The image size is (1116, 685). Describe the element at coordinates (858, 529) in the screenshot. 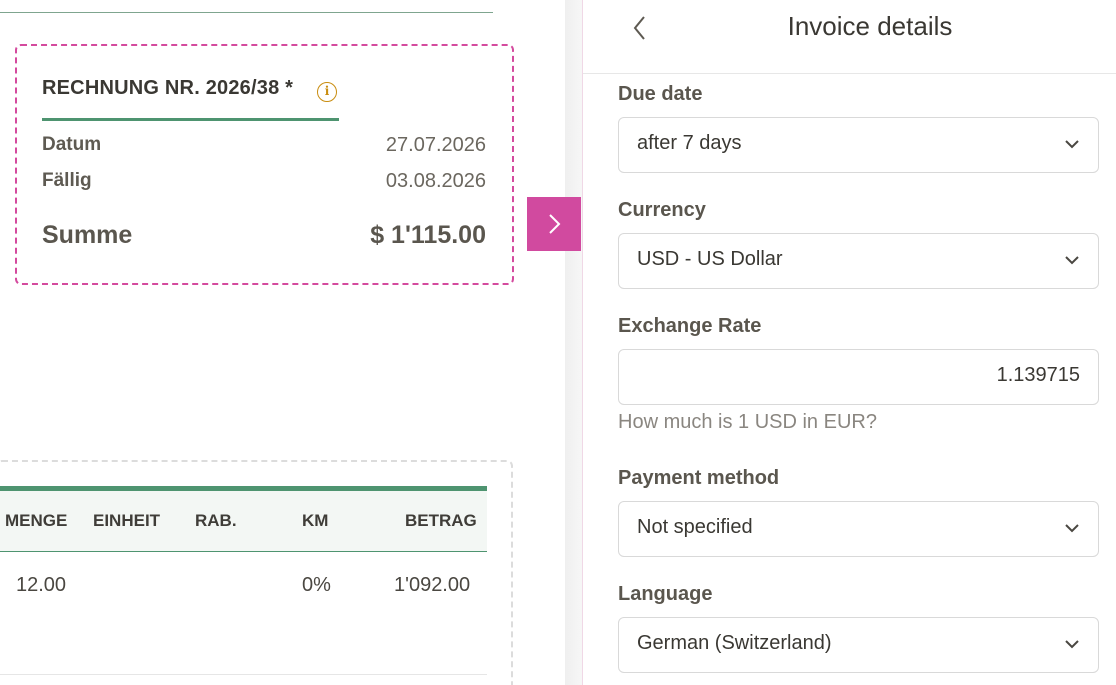

I see `payment-method-select: Not specified` at that location.